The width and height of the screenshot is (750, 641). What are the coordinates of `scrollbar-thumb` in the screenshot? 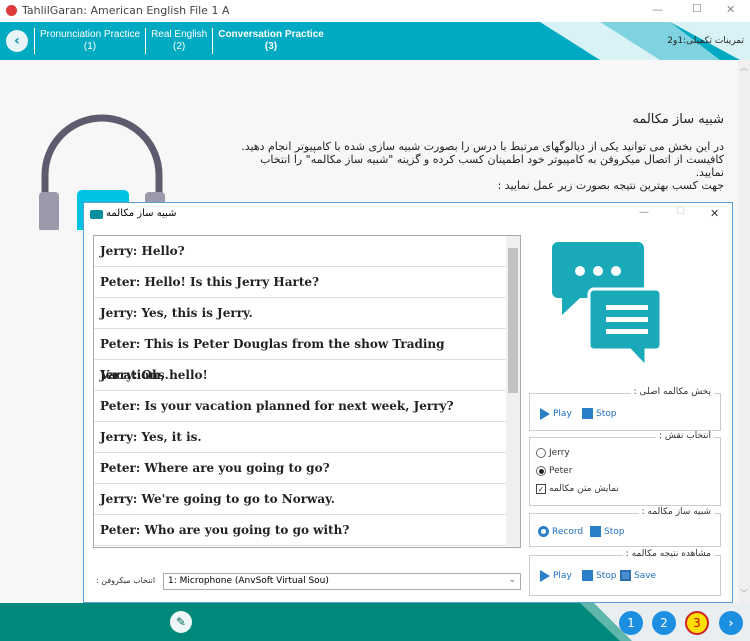 It's located at (513, 320).